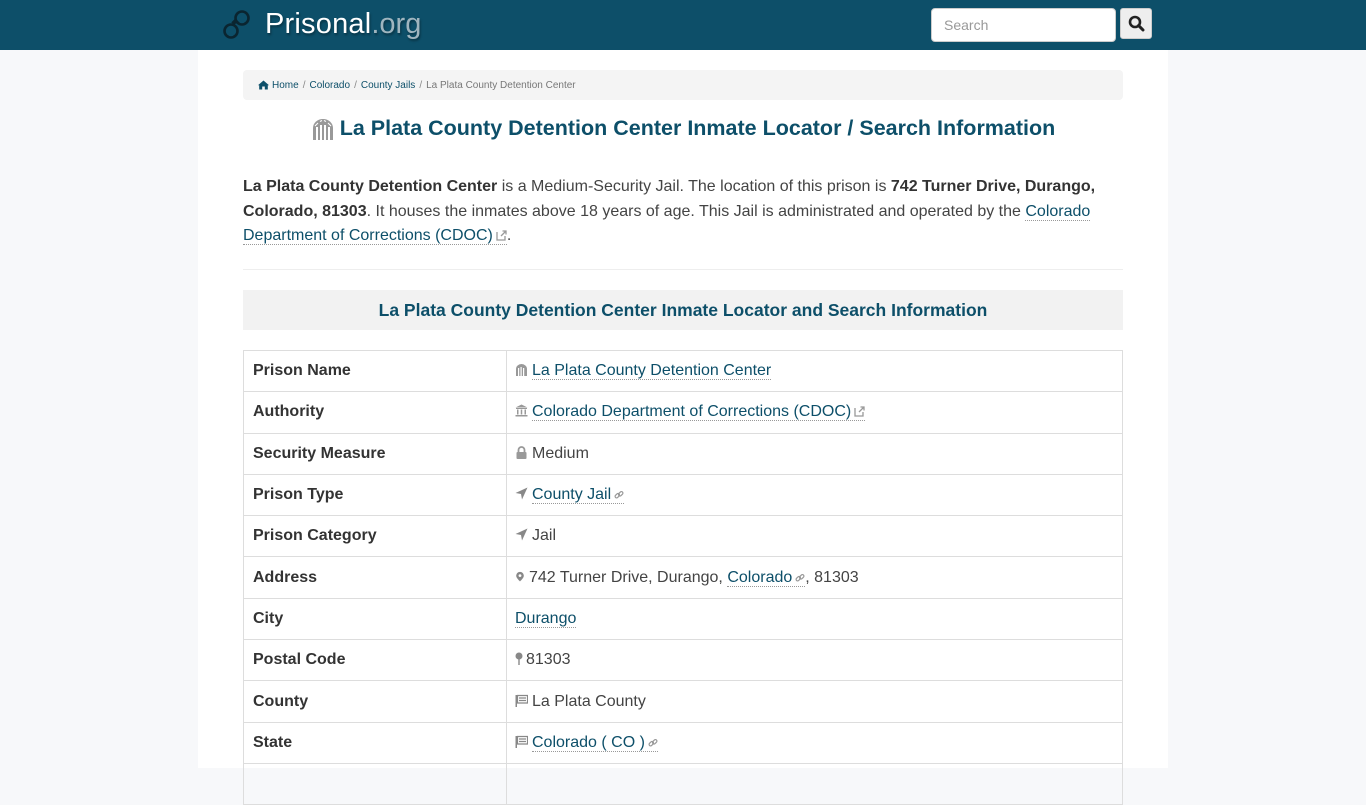 This screenshot has height=805, width=1366. I want to click on home-icon, so click(263, 85).